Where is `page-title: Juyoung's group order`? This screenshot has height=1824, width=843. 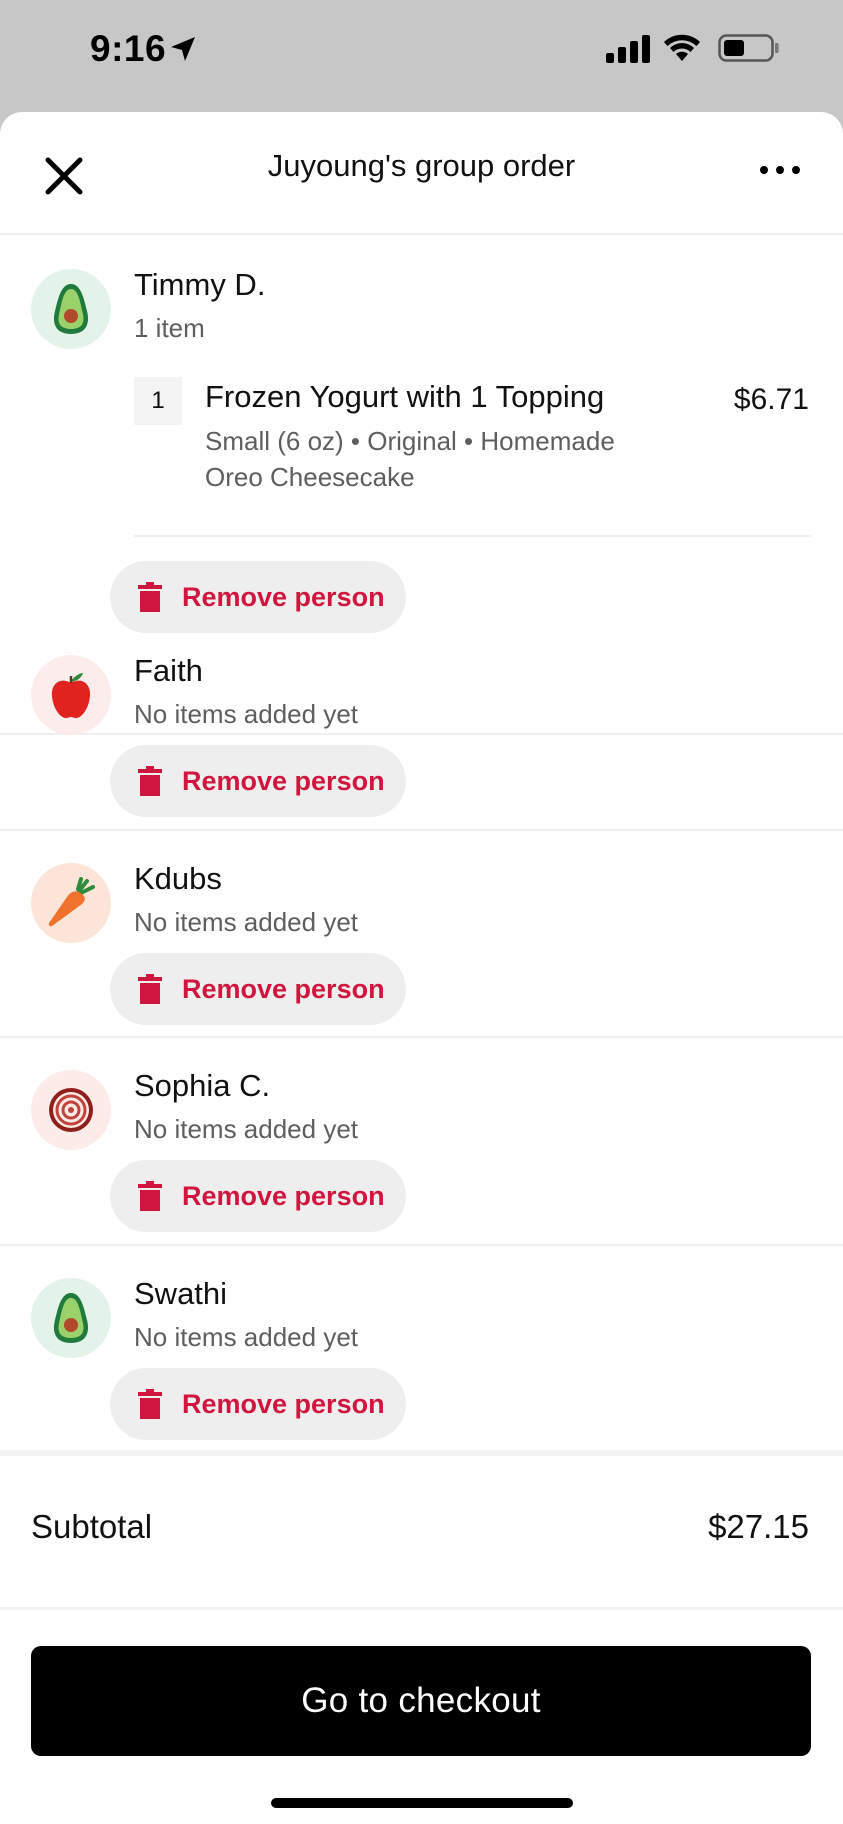
page-title: Juyoung's group order is located at coordinates (421, 165).